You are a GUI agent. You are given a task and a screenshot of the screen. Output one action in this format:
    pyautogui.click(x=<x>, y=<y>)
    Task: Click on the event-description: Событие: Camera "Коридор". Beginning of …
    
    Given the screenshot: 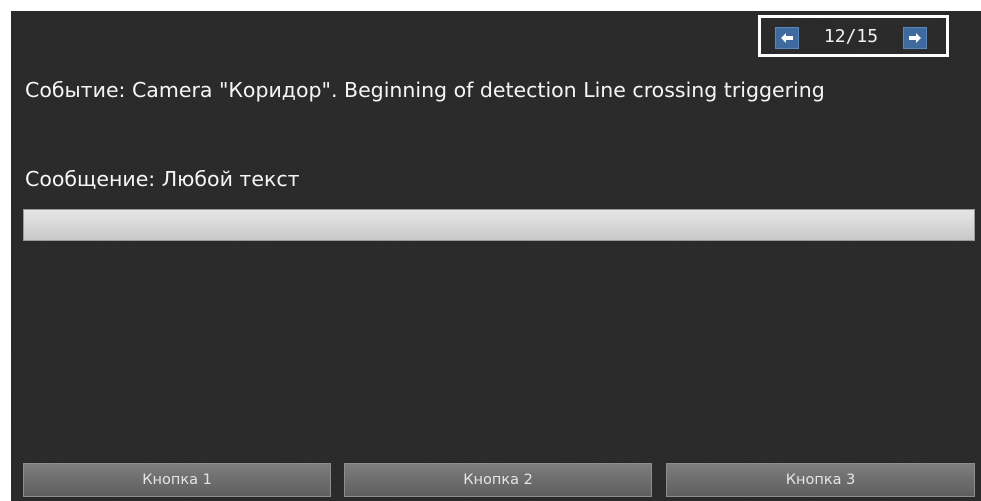 What is the action you would take?
    pyautogui.click(x=425, y=90)
    